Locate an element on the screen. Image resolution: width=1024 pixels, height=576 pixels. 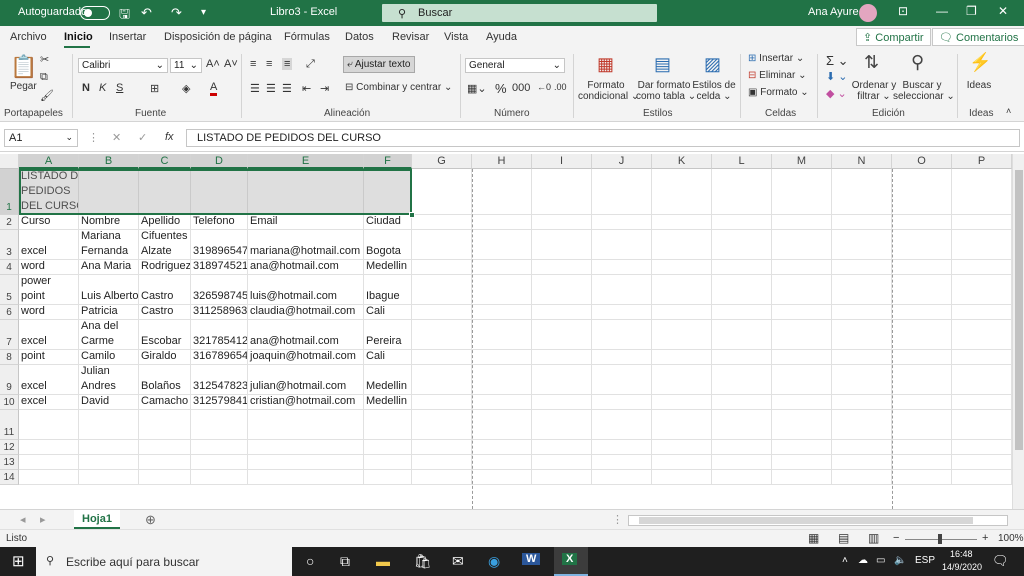
collapse-ribbon-icon: ˄ is located at coordinates (1008, 111).